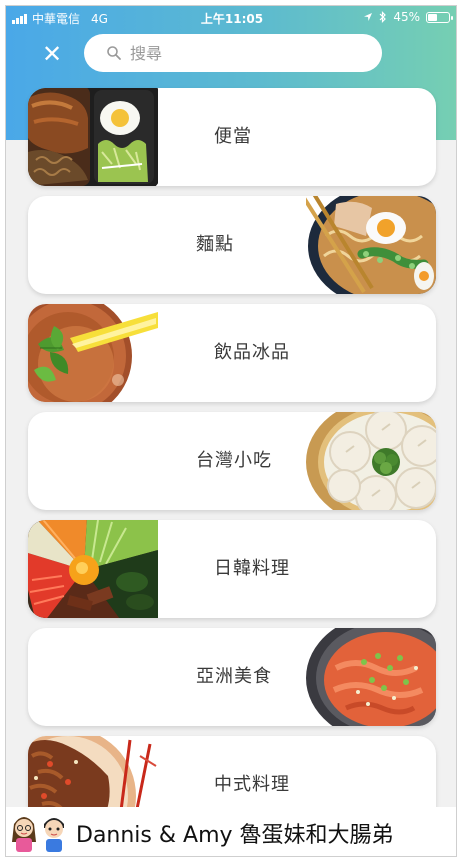 The height and width of the screenshot is (862, 462). What do you see at coordinates (368, 17) in the screenshot?
I see `location-arrow-icon` at bounding box center [368, 17].